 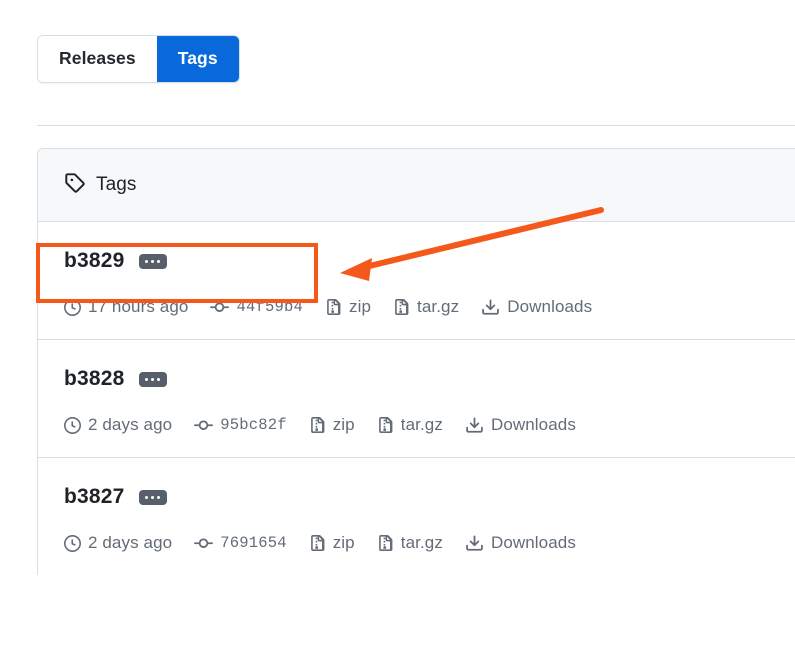 I want to click on tags-card-header-label: Tags, so click(x=116, y=184).